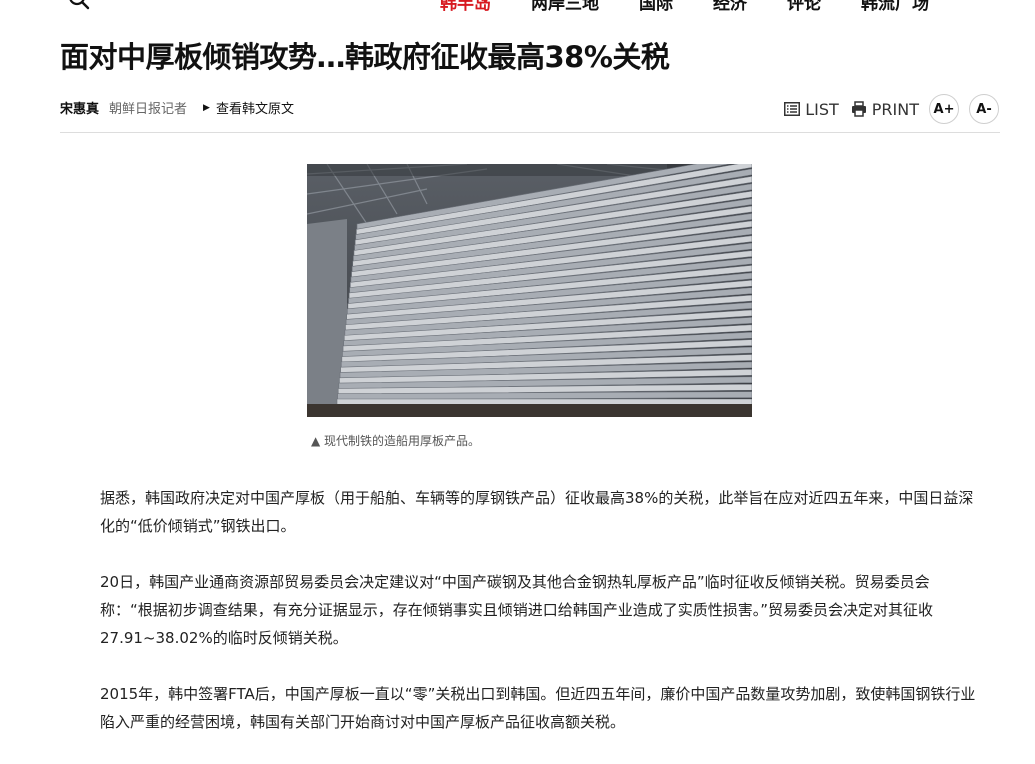  I want to click on header-divider, so click(530, 132).